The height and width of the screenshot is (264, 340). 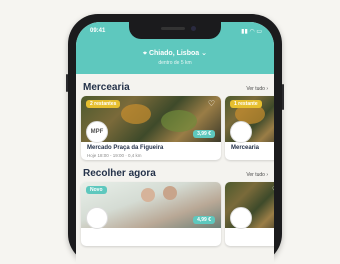 What do you see at coordinates (119, 173) in the screenshot?
I see `section-title-recolher-agora: Recolher agora` at bounding box center [119, 173].